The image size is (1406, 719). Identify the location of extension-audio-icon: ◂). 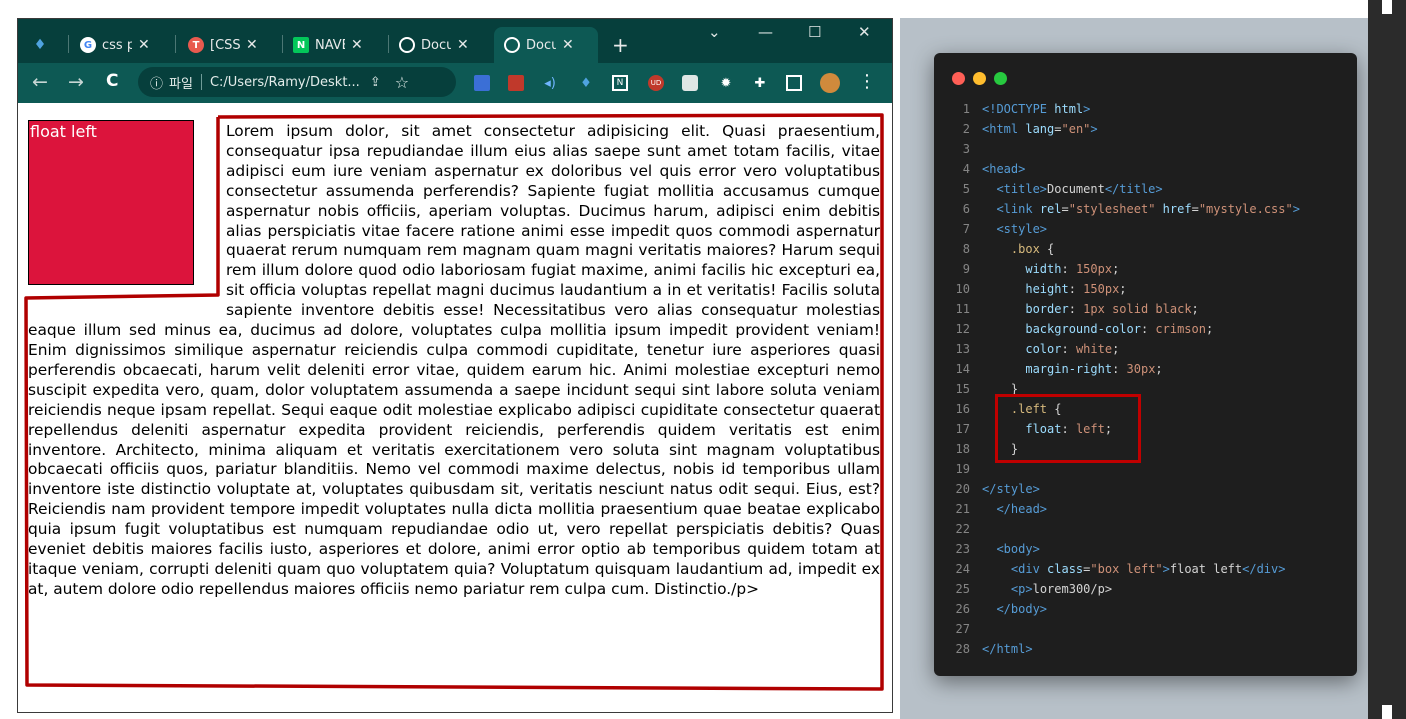
(550, 83).